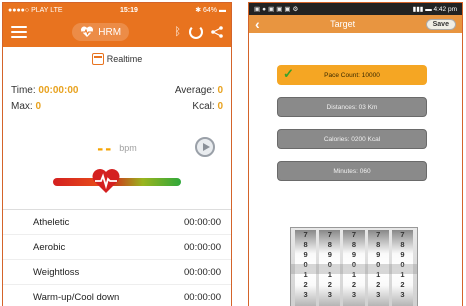 This screenshot has width=466, height=306. Describe the element at coordinates (128, 10) in the screenshot. I see `status-time: 15:19` at that location.